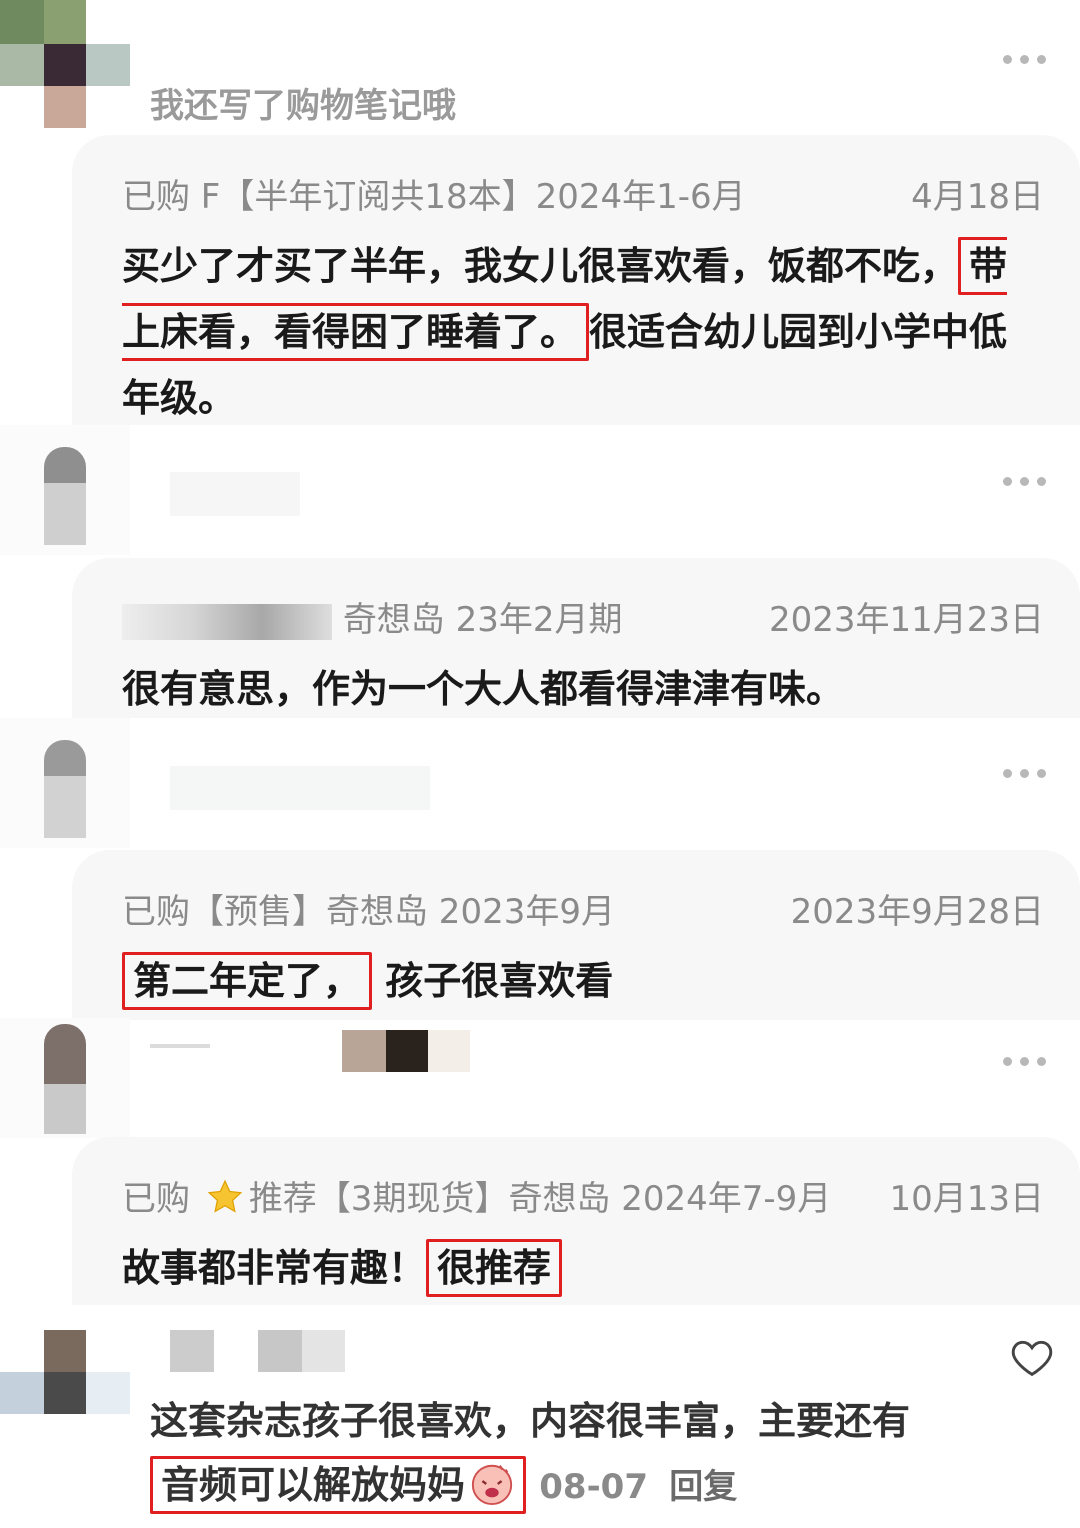 The image size is (1080, 1528). I want to click on review-date: 10月13日, so click(966, 1199).